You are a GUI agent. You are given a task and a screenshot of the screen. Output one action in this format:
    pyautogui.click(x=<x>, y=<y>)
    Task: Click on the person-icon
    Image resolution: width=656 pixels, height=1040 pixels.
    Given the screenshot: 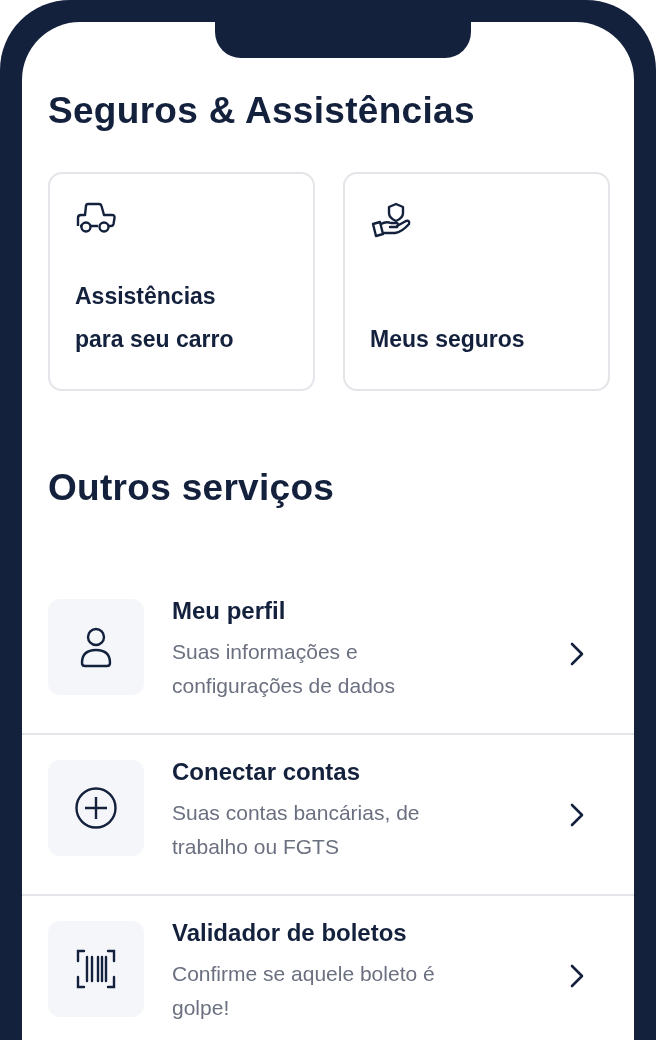 What is the action you would take?
    pyautogui.click(x=96, y=646)
    